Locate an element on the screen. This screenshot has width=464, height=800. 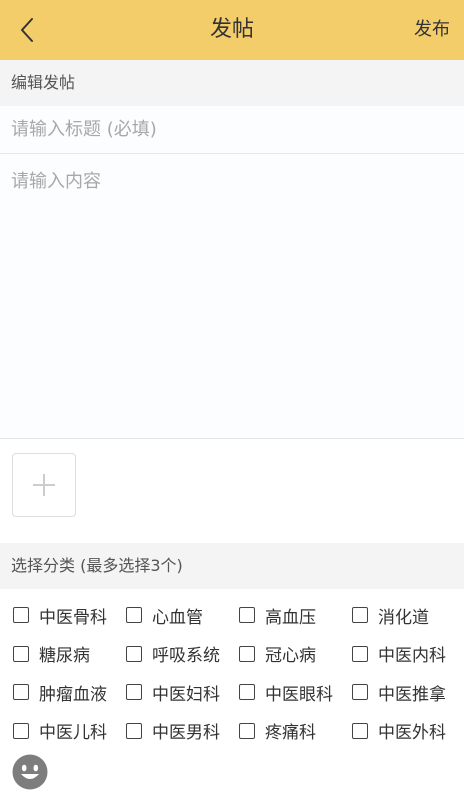
media-area is located at coordinates (232, 491).